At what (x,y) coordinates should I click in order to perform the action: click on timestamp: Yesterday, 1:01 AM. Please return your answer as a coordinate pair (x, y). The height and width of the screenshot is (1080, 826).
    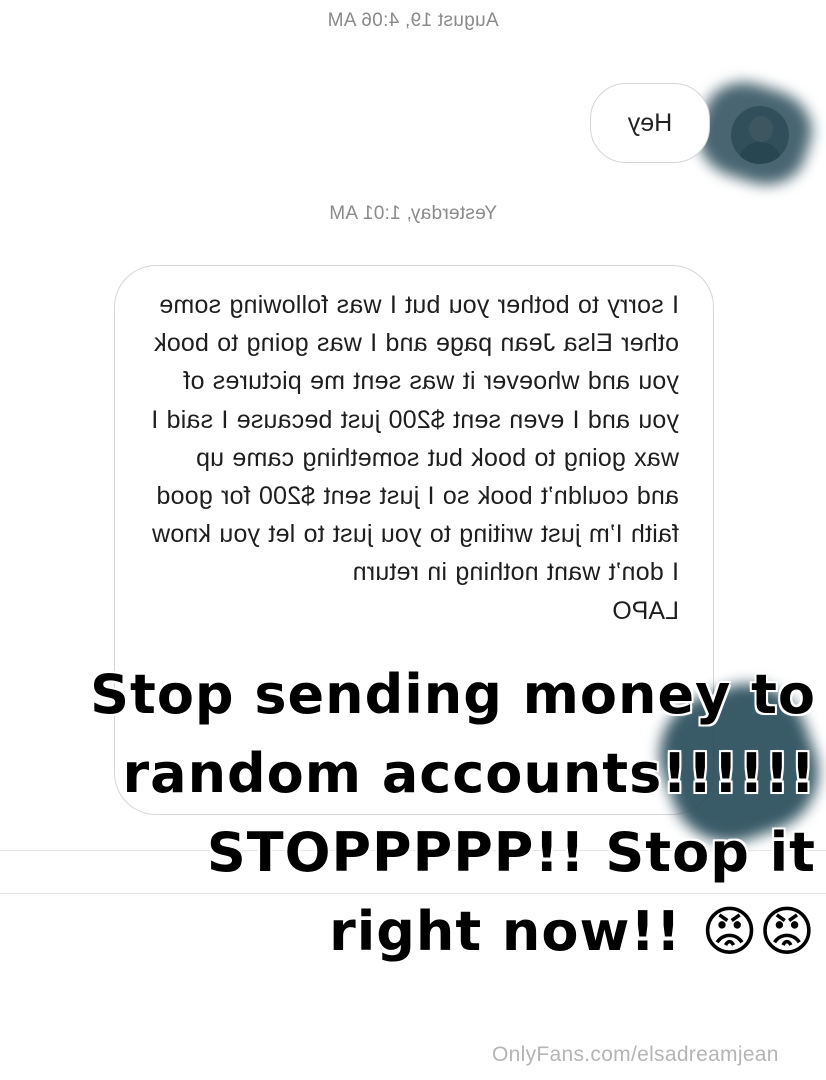
    Looking at the image, I should click on (413, 213).